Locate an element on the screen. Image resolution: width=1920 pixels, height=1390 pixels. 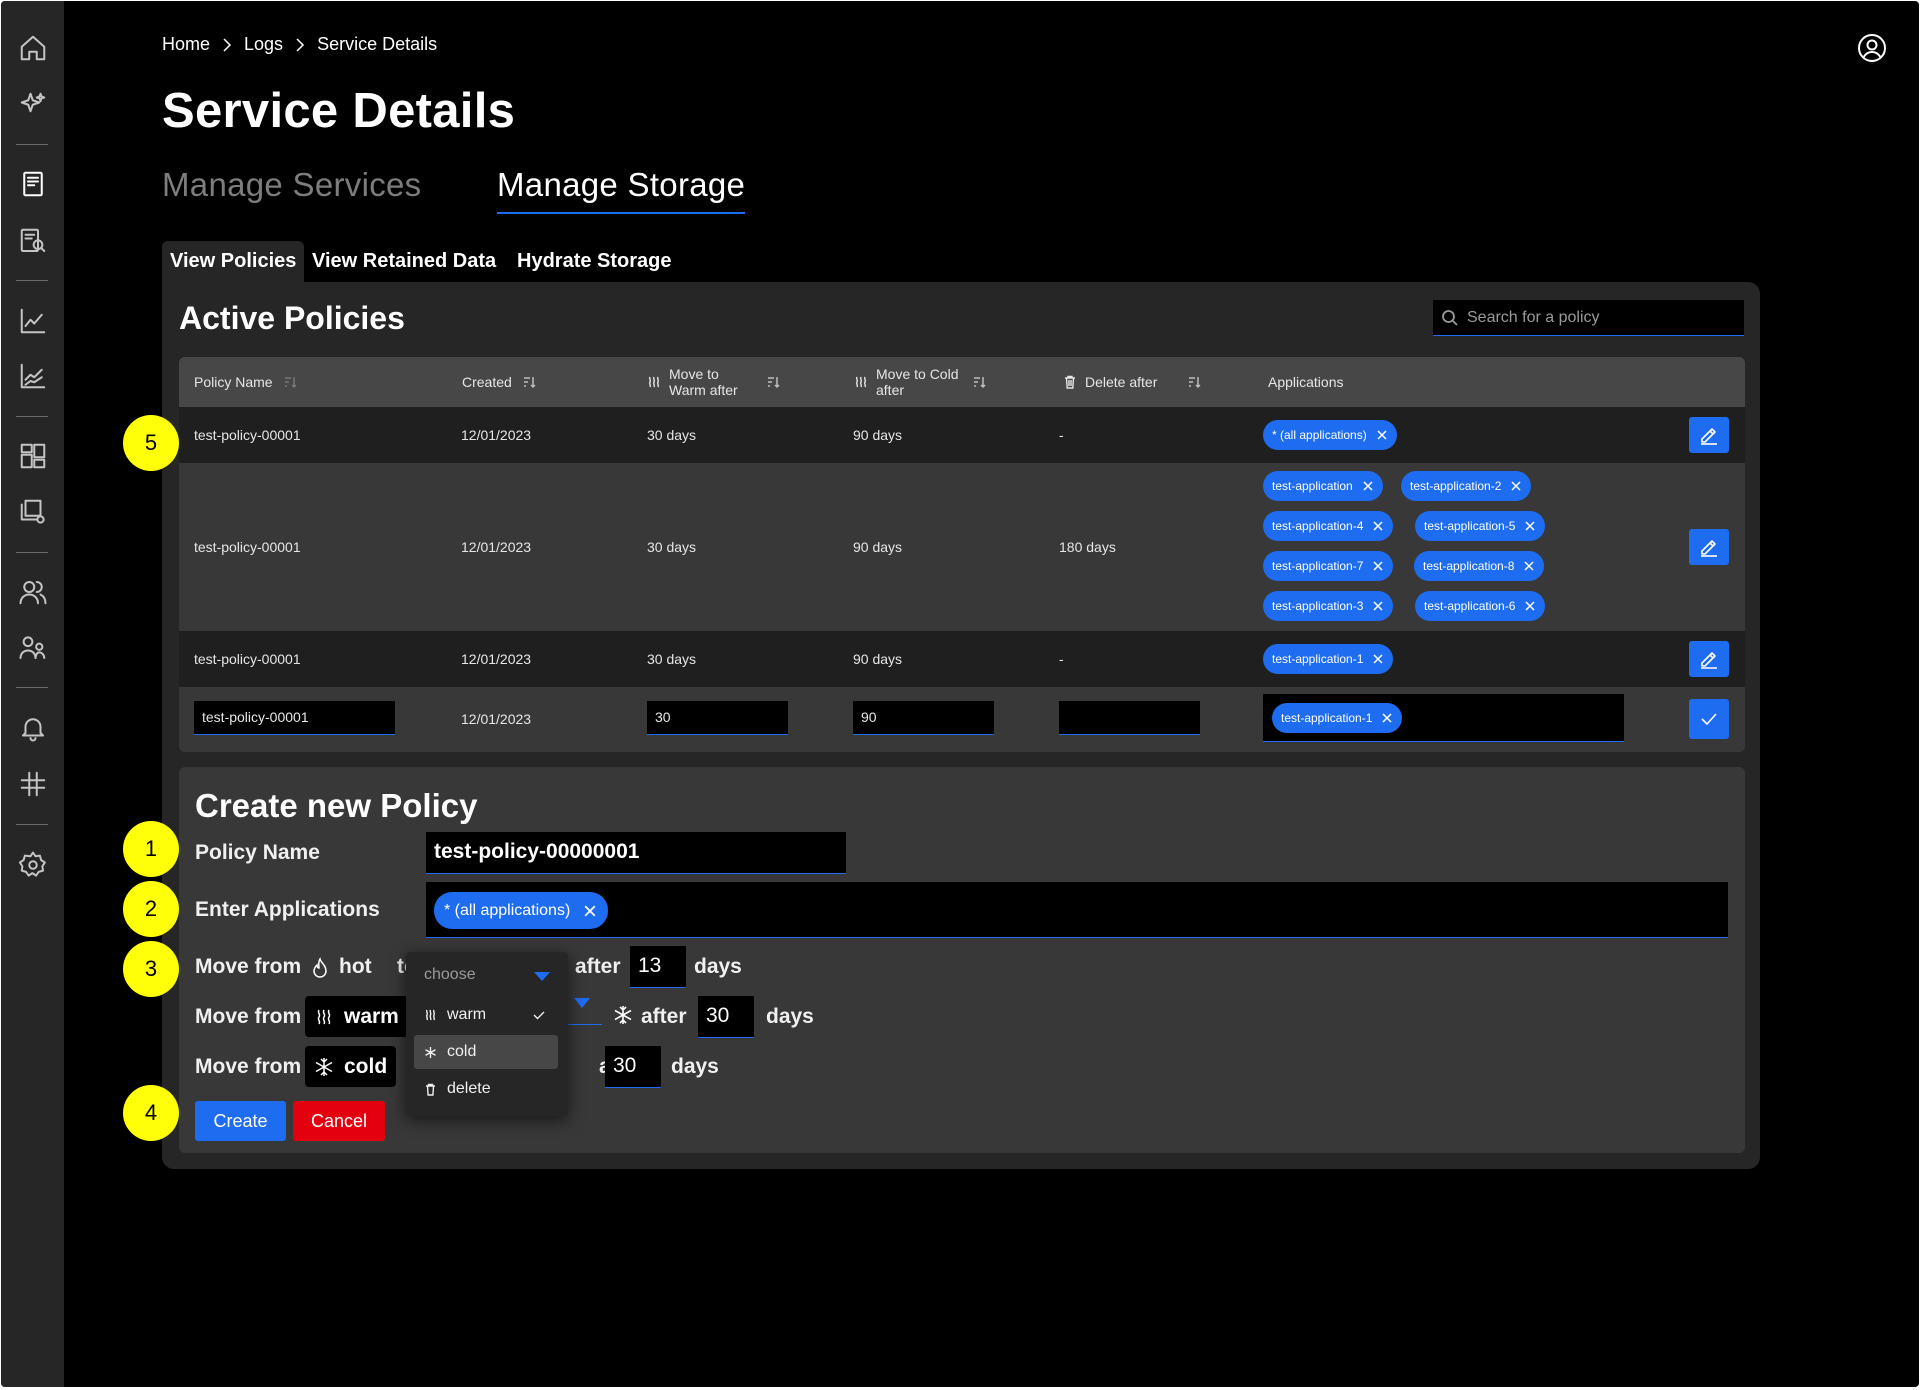
applications-input: * (all applications) is located at coordinates (1077, 910).